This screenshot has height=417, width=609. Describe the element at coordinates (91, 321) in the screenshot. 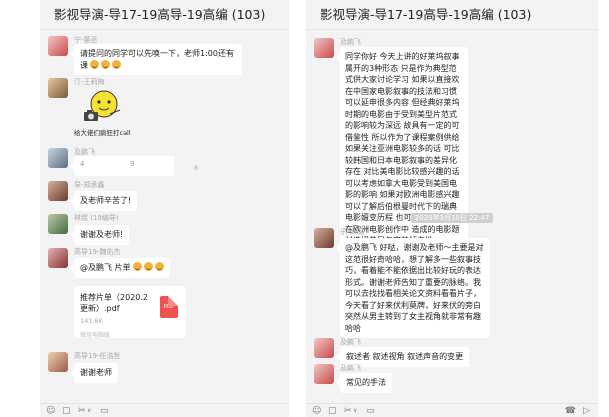

I see `file-size: 141.6K` at that location.